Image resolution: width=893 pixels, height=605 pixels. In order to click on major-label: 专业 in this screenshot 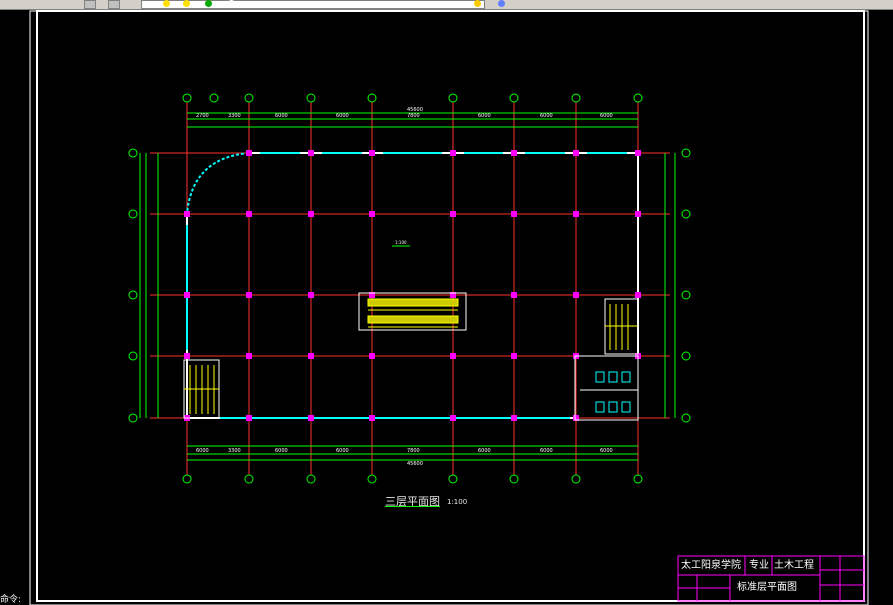, I will do `click(759, 565)`.